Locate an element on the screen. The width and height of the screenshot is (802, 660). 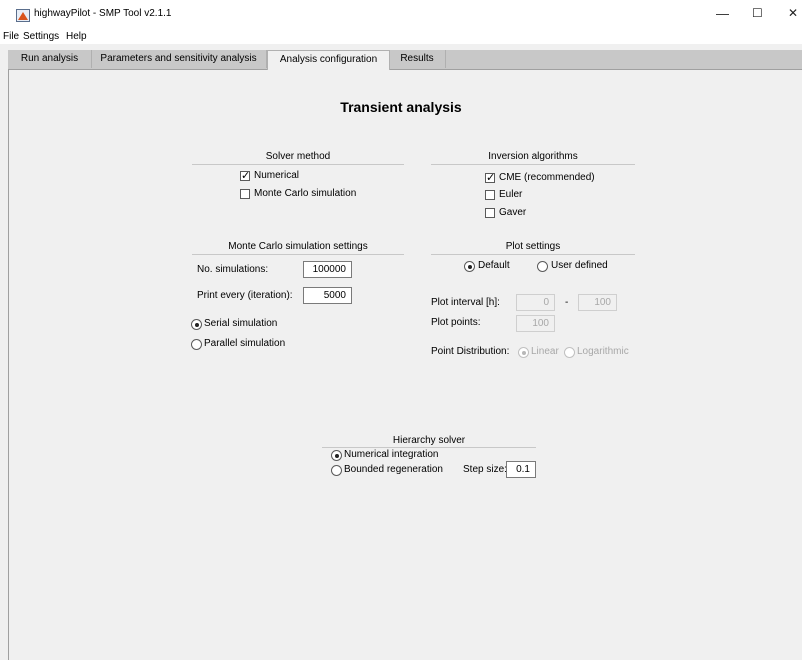
cme-checkbox is located at coordinates (490, 177).